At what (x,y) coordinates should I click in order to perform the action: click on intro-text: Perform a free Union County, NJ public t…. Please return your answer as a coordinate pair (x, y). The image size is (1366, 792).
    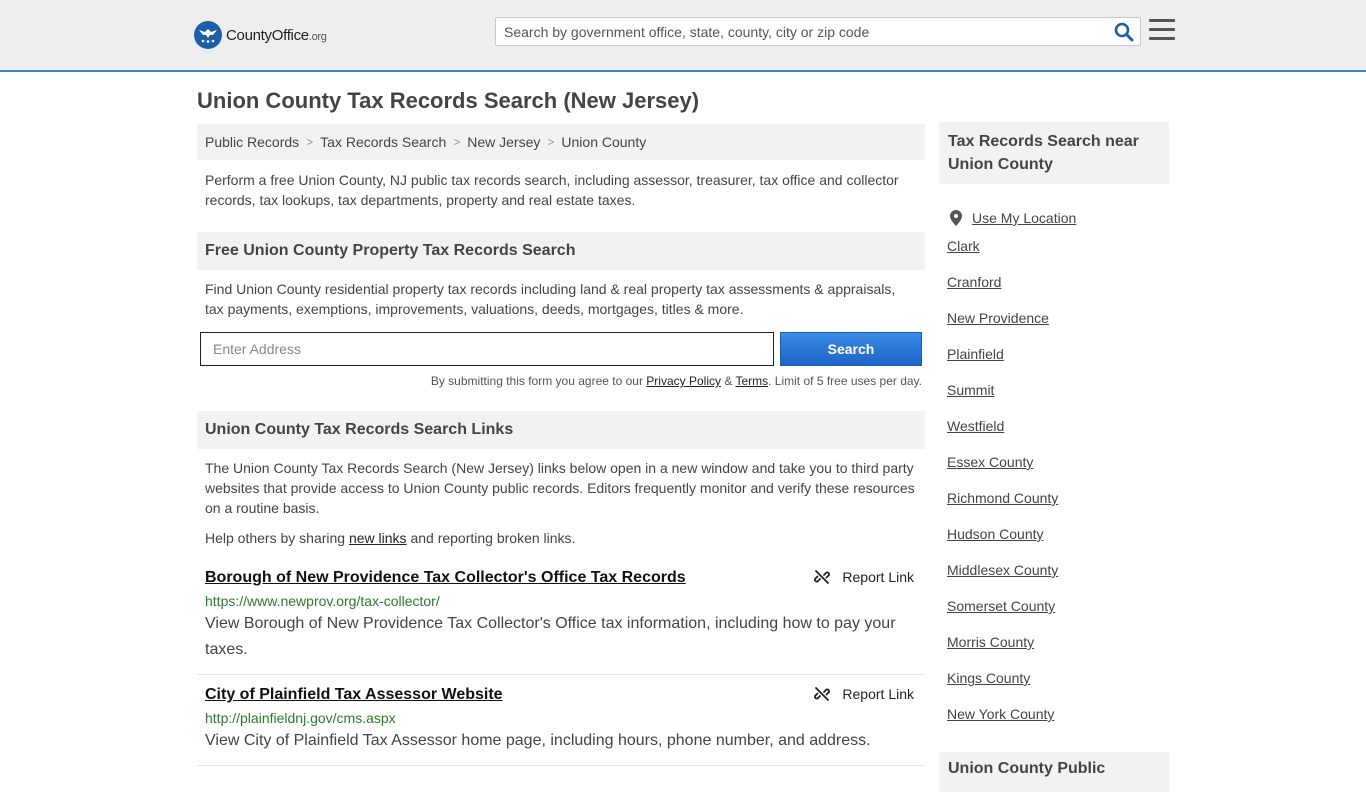
    Looking at the image, I should click on (552, 190).